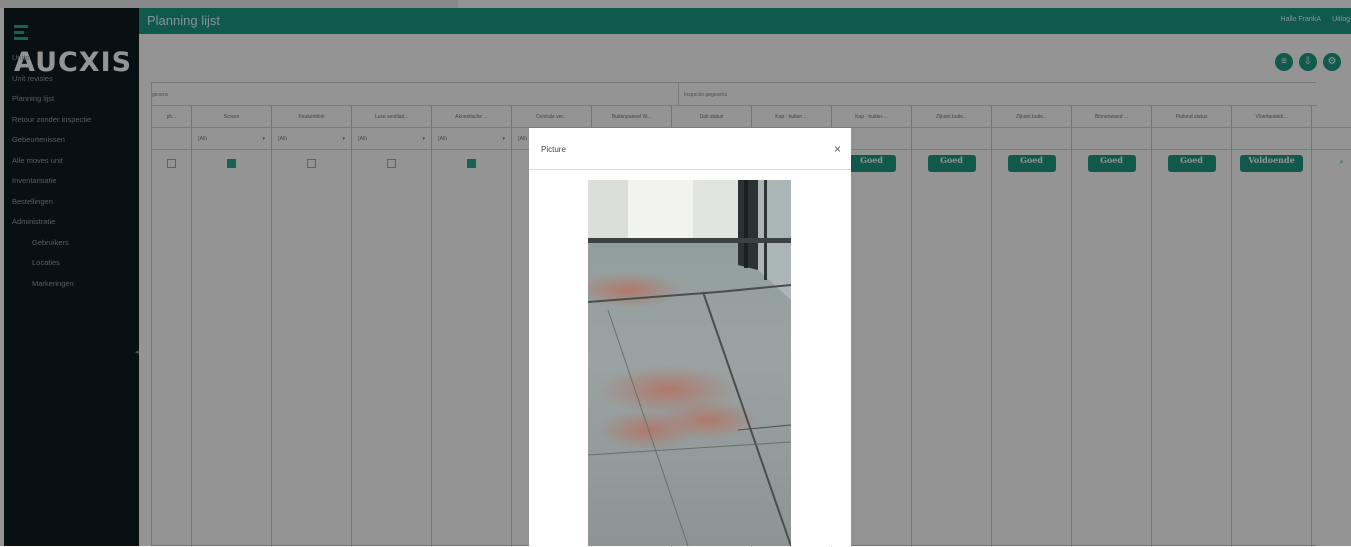 The width and height of the screenshot is (1351, 547). I want to click on inspection-photo, so click(689, 363).